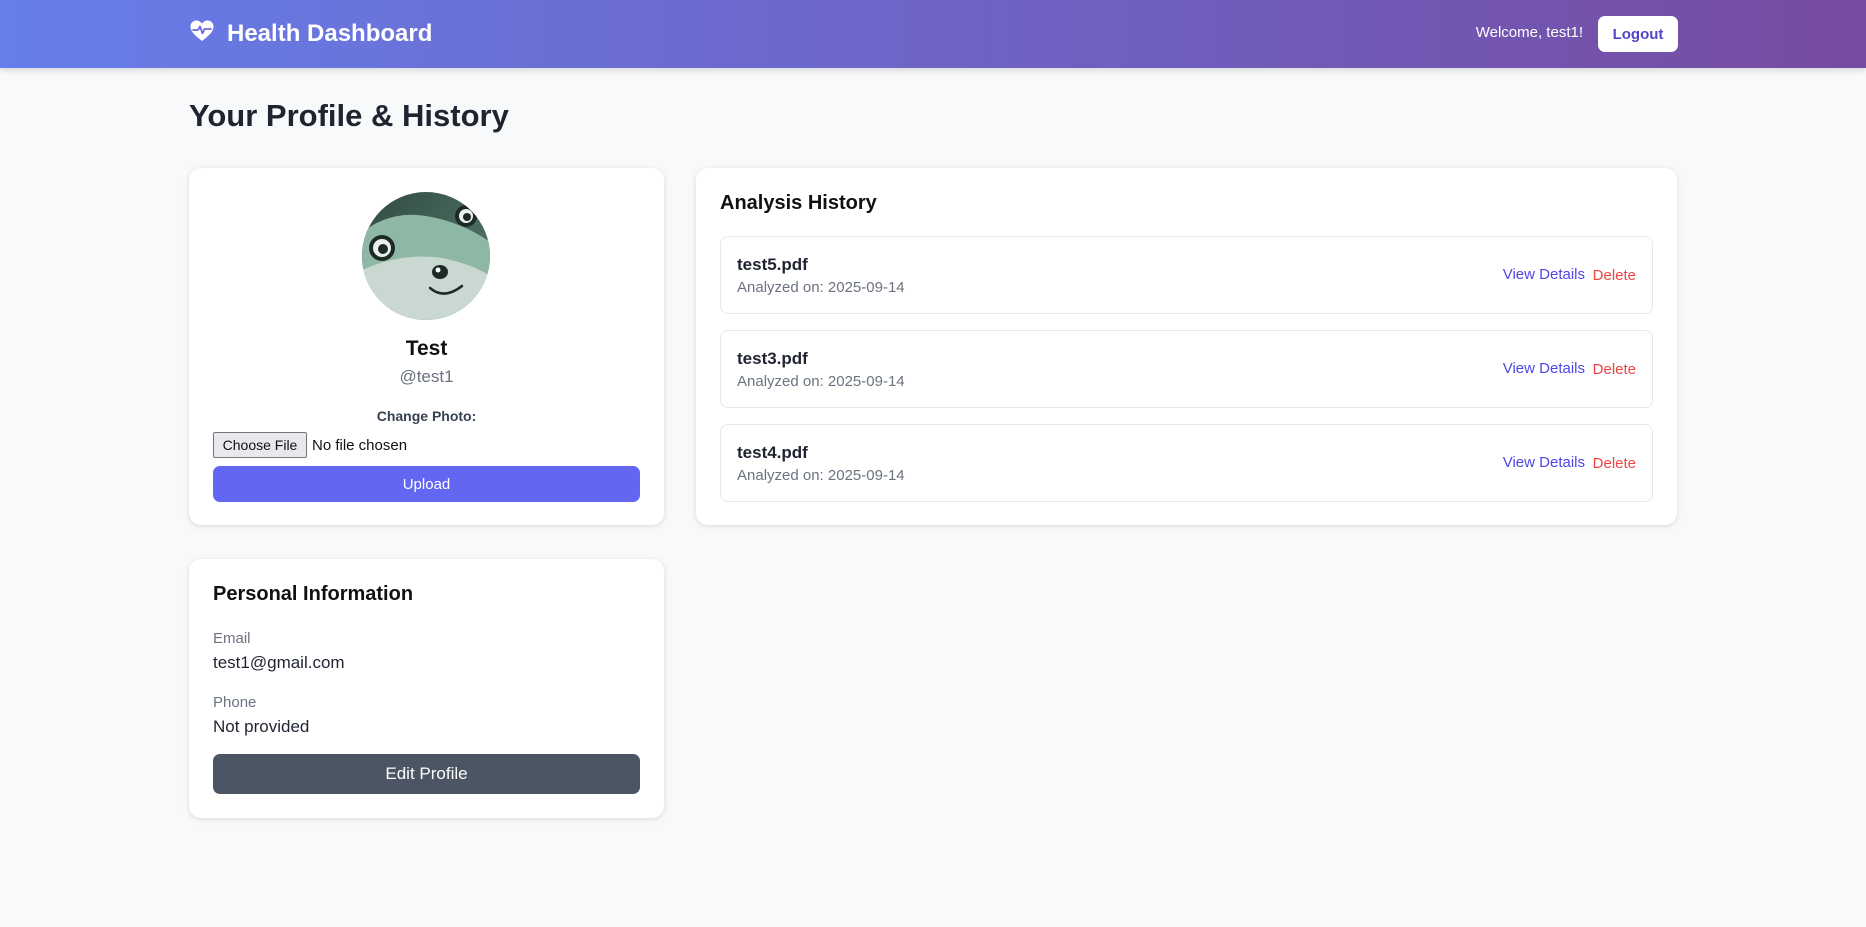 Image resolution: width=1866 pixels, height=927 pixels. Describe the element at coordinates (260, 445) in the screenshot. I see `choose-file-button: Choose File` at that location.